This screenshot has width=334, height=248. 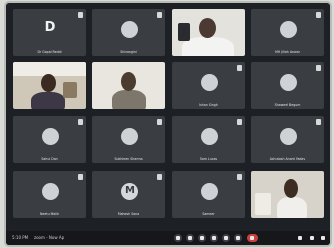 I want to click on people-button, so click(x=300, y=238).